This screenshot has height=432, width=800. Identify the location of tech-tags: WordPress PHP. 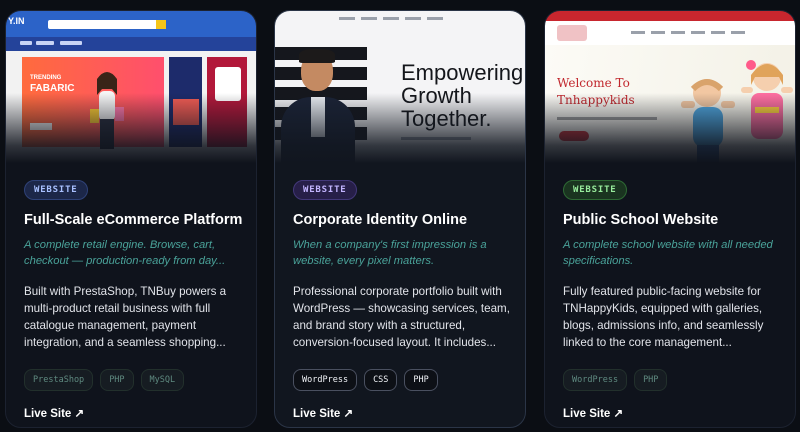
(615, 380).